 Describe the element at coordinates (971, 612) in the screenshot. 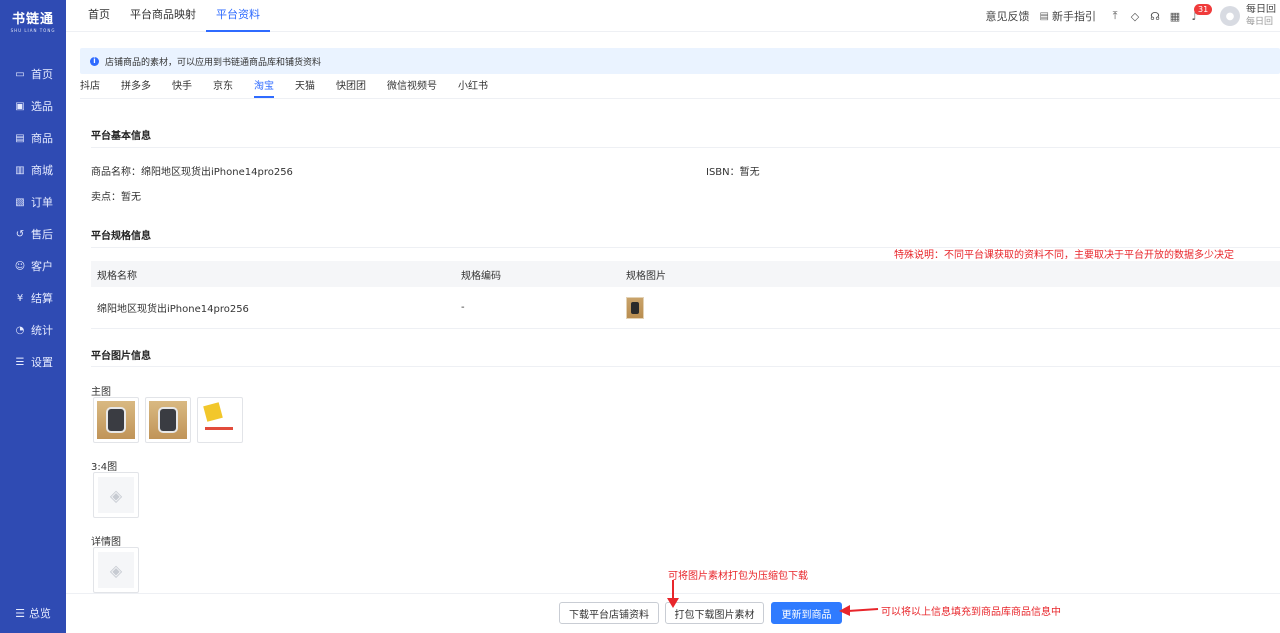

I see `update-note-annotation: 可以将以上信息填充到商品库商品信息中` at that location.